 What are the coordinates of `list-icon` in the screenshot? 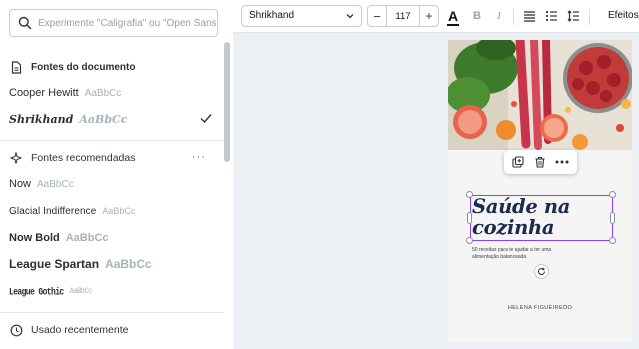 It's located at (551, 16).